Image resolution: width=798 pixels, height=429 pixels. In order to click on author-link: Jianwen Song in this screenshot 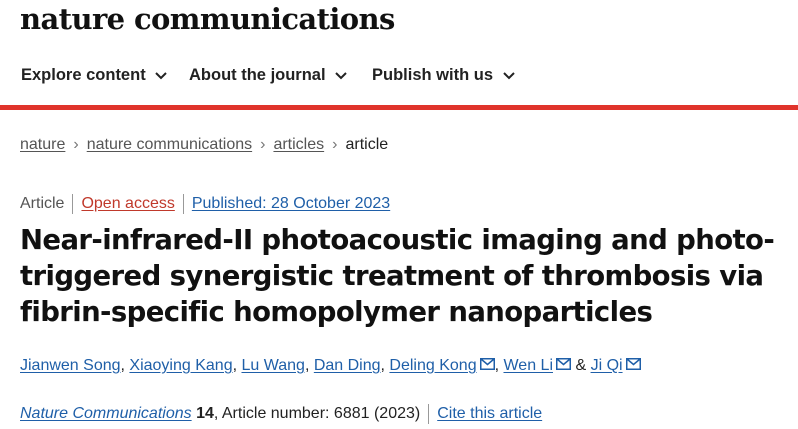, I will do `click(70, 365)`.